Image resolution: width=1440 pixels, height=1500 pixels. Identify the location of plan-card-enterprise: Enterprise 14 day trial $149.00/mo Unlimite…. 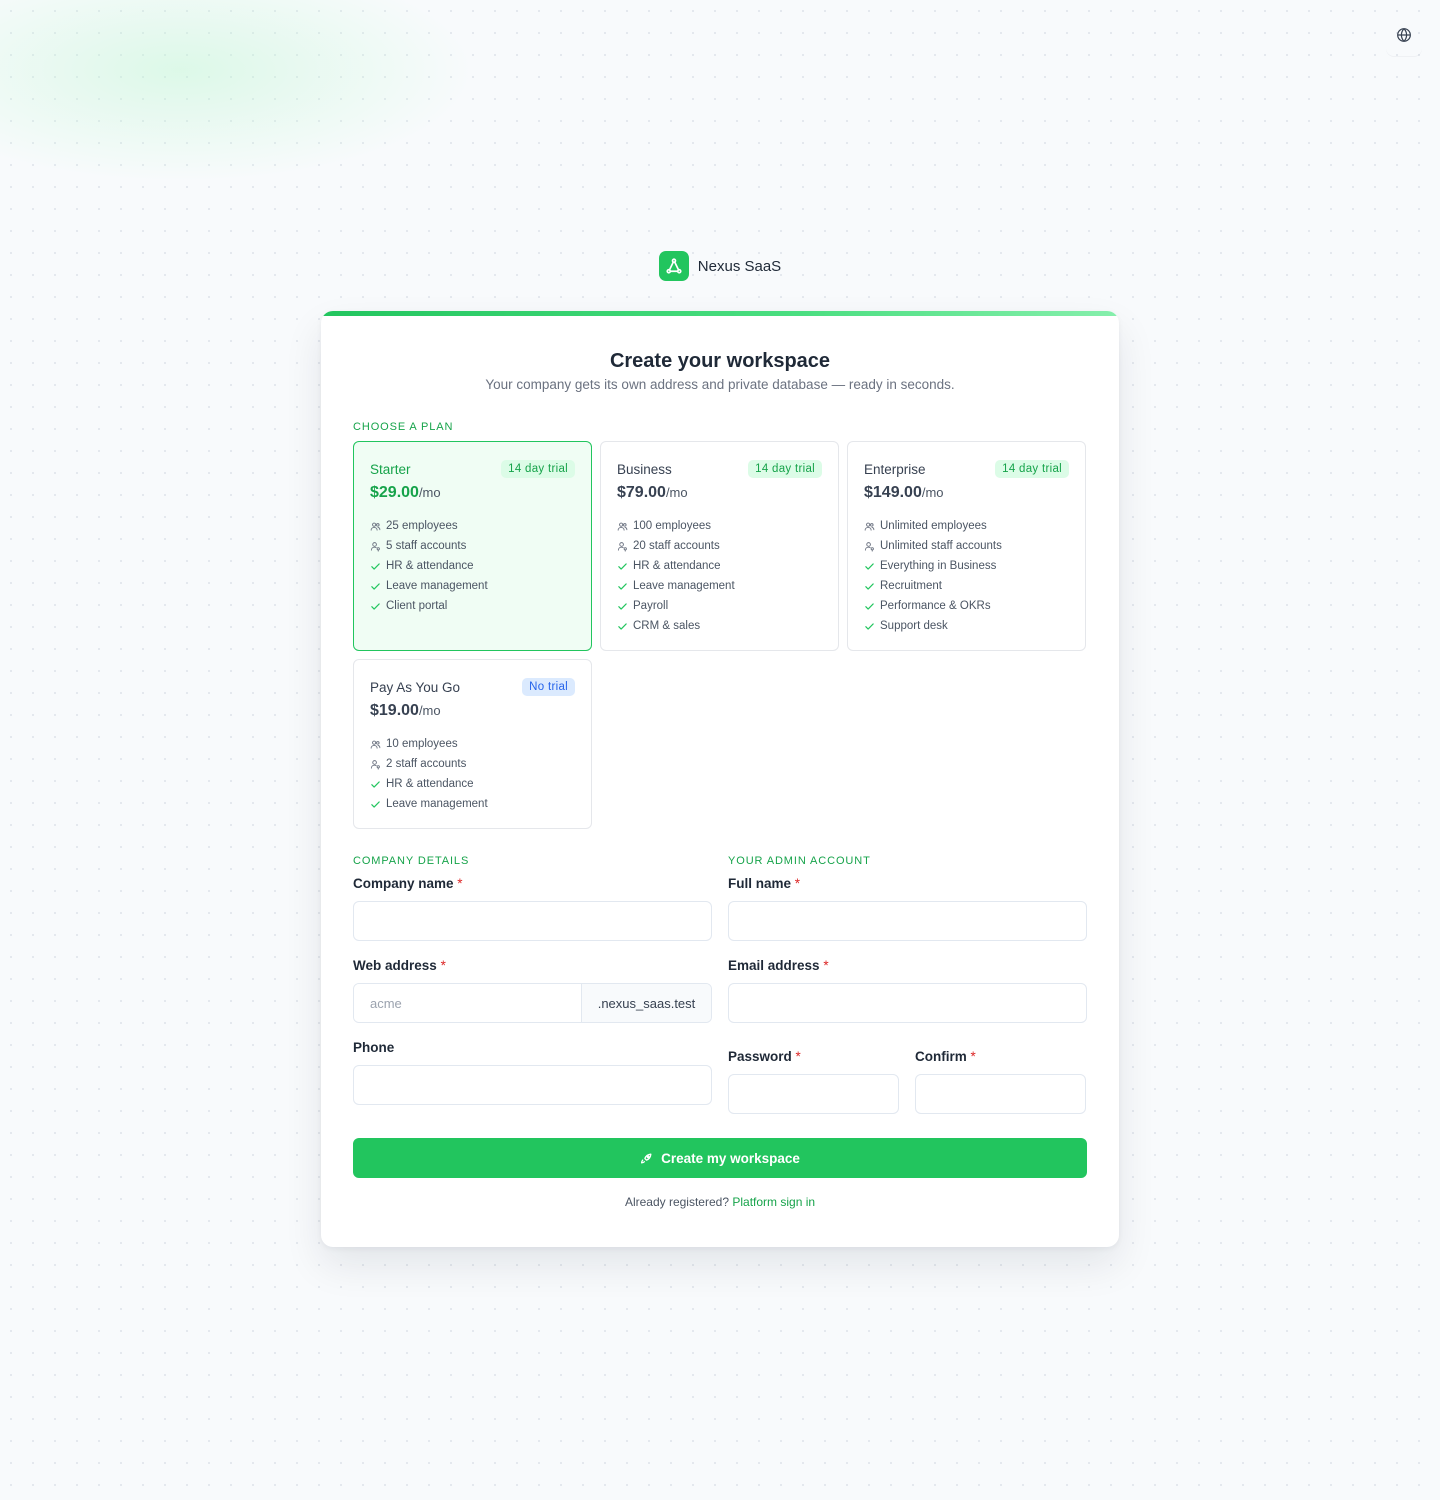
(966, 546).